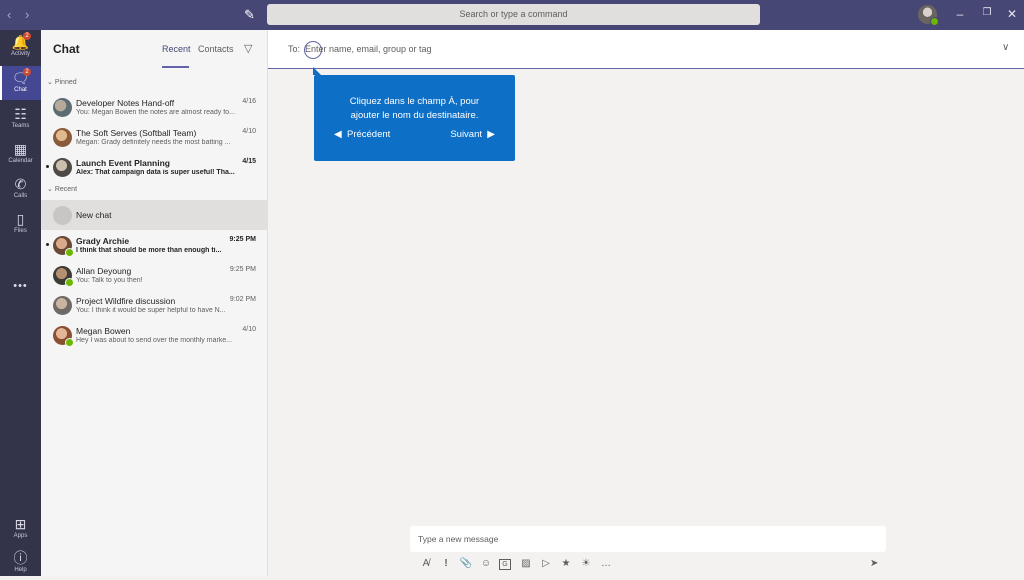  What do you see at coordinates (154, 215) in the screenshot?
I see `new-chat-row: New chat` at bounding box center [154, 215].